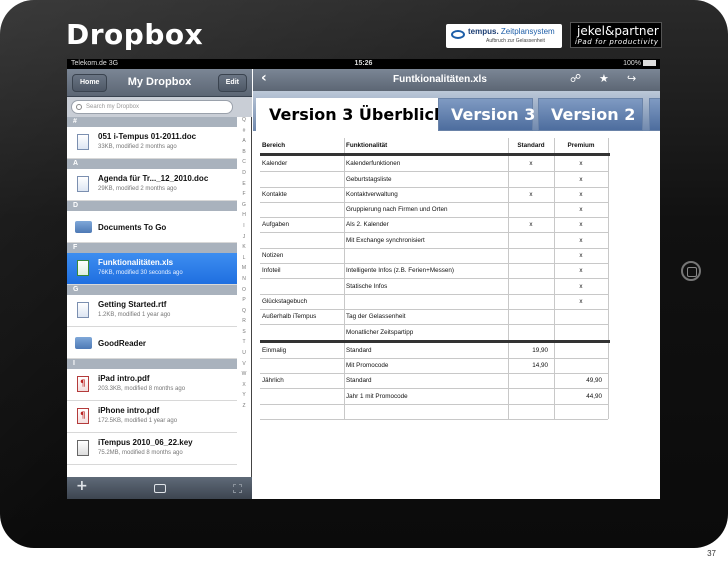 This screenshot has height=561, width=728. Describe the element at coordinates (244, 164) in the screenshot. I see `index-letter: C` at that location.